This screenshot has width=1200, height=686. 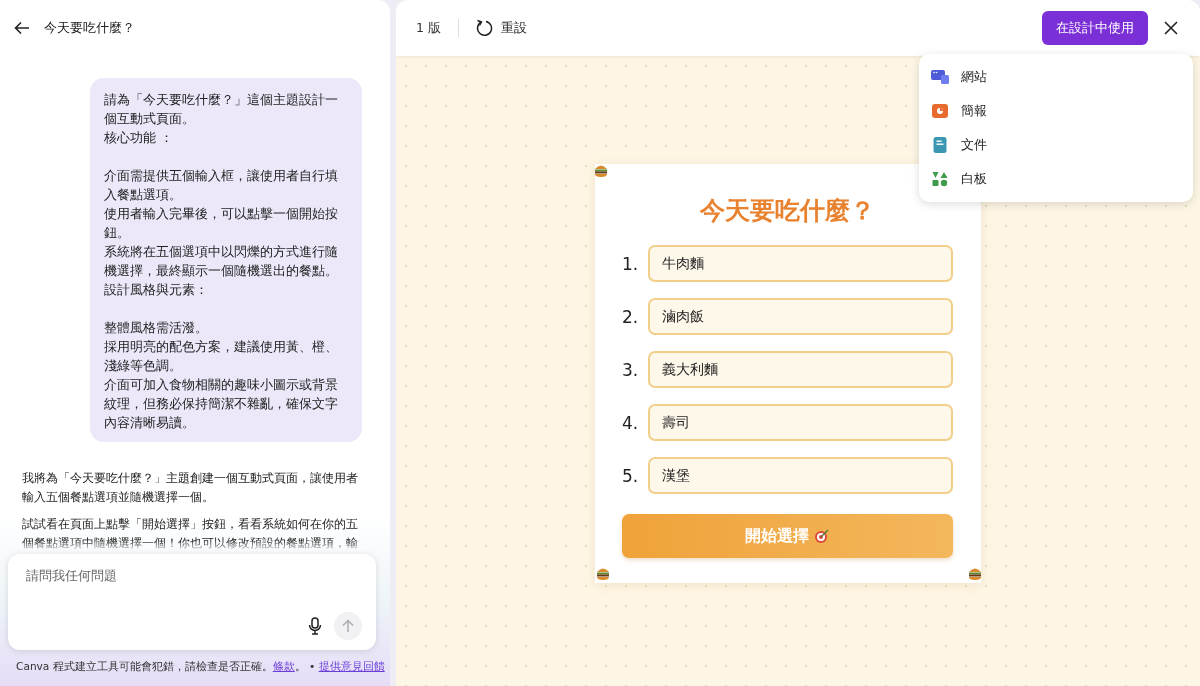 What do you see at coordinates (940, 111) in the screenshot?
I see `presentation-icon` at bounding box center [940, 111].